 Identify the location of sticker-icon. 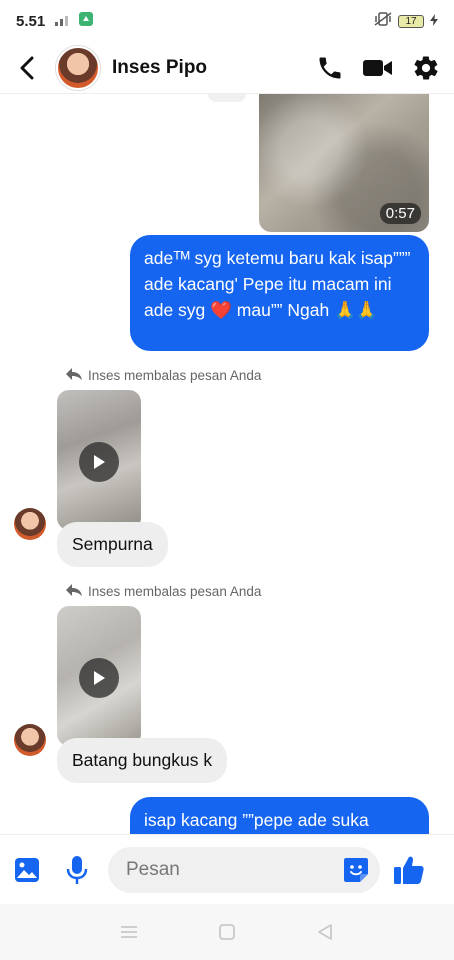
(356, 870).